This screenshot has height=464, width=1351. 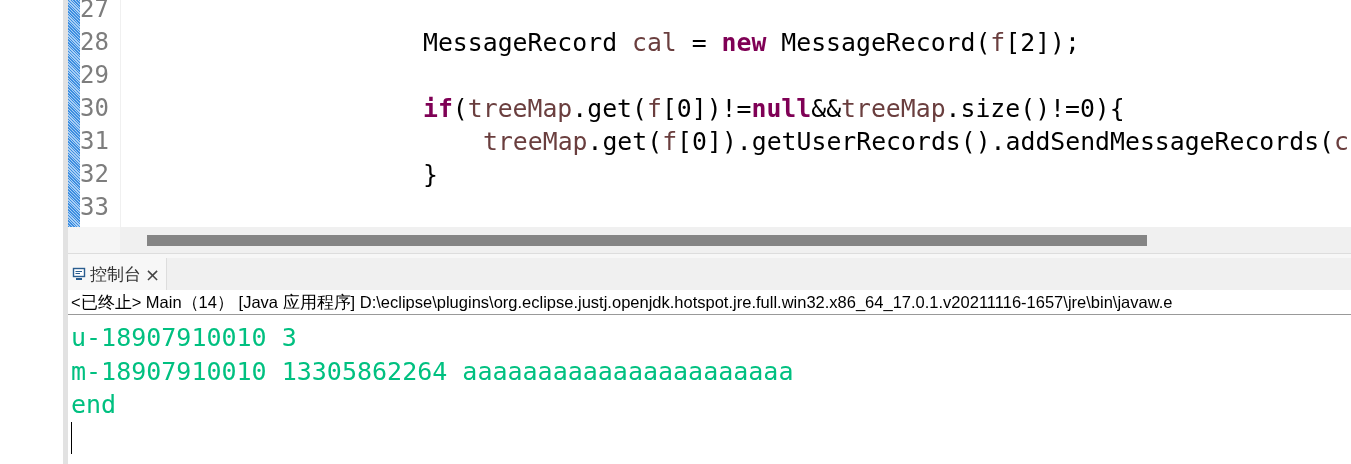 I want to click on line-number: 29, so click(x=95, y=75).